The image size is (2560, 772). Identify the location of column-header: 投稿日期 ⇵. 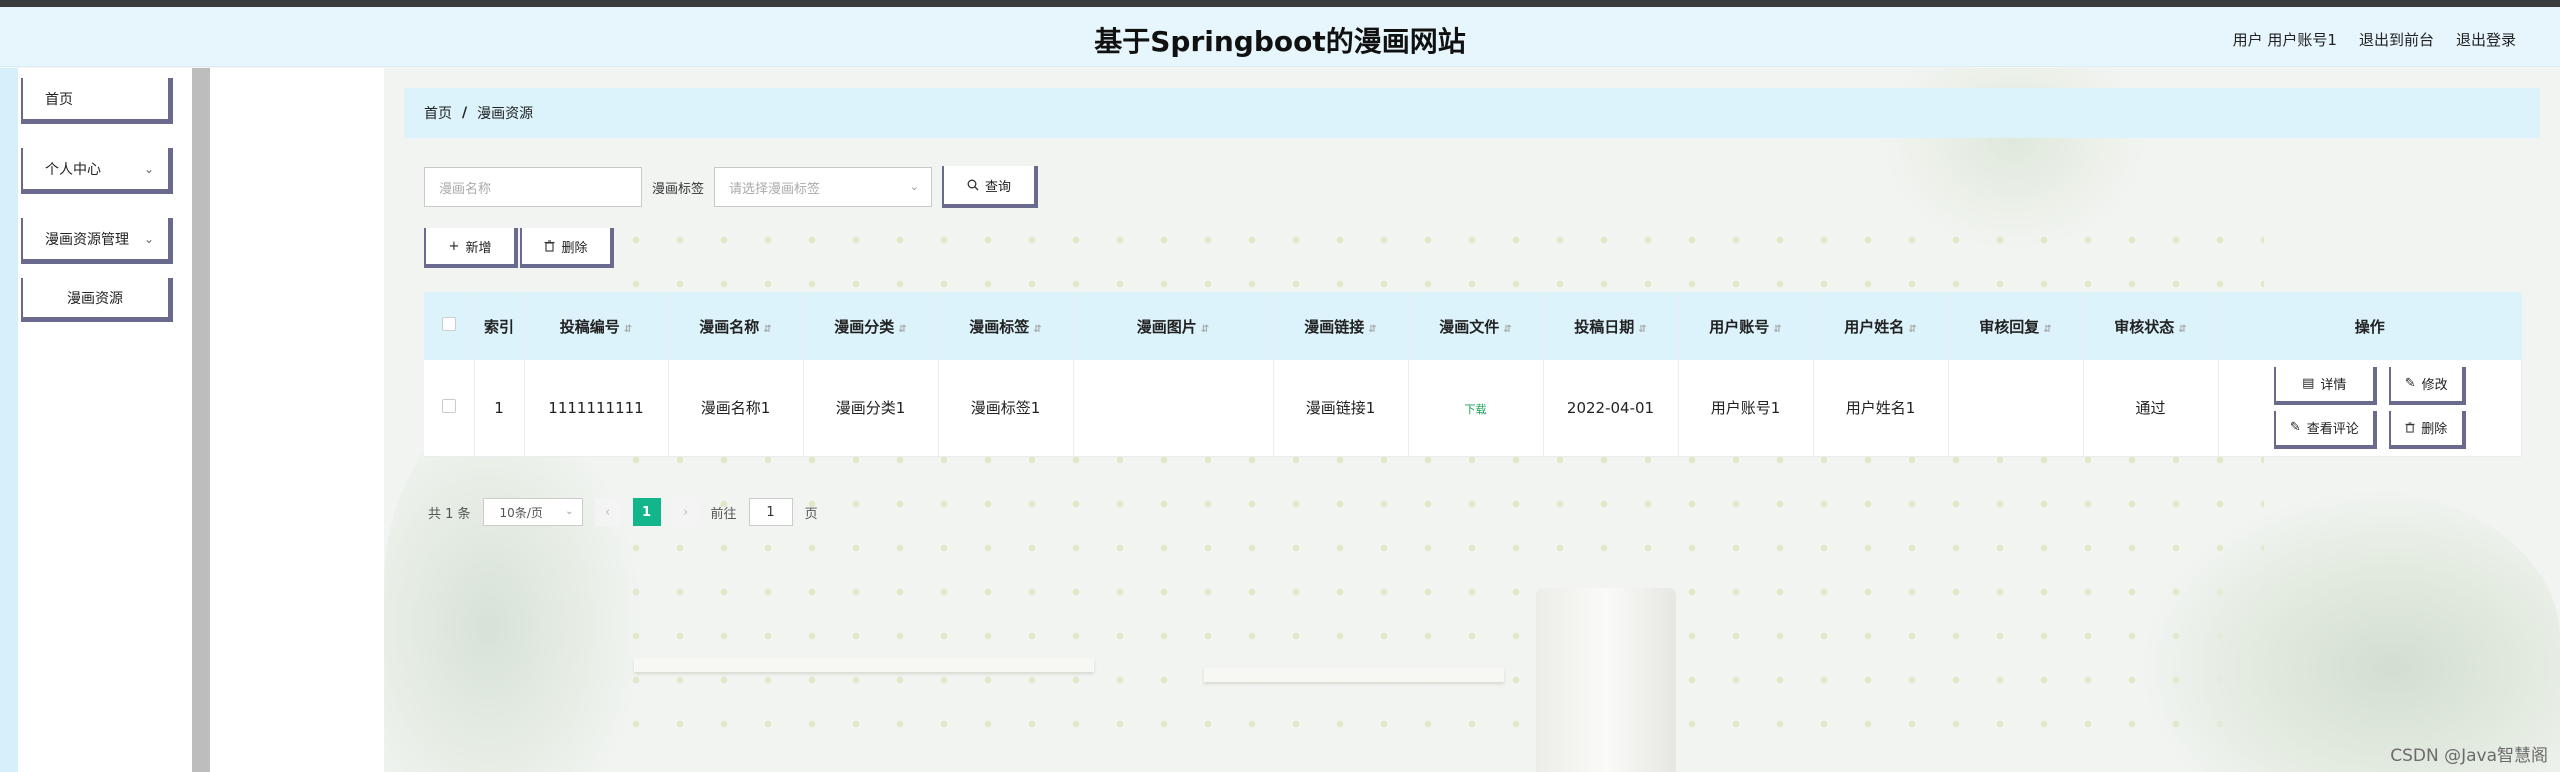
(1611, 326).